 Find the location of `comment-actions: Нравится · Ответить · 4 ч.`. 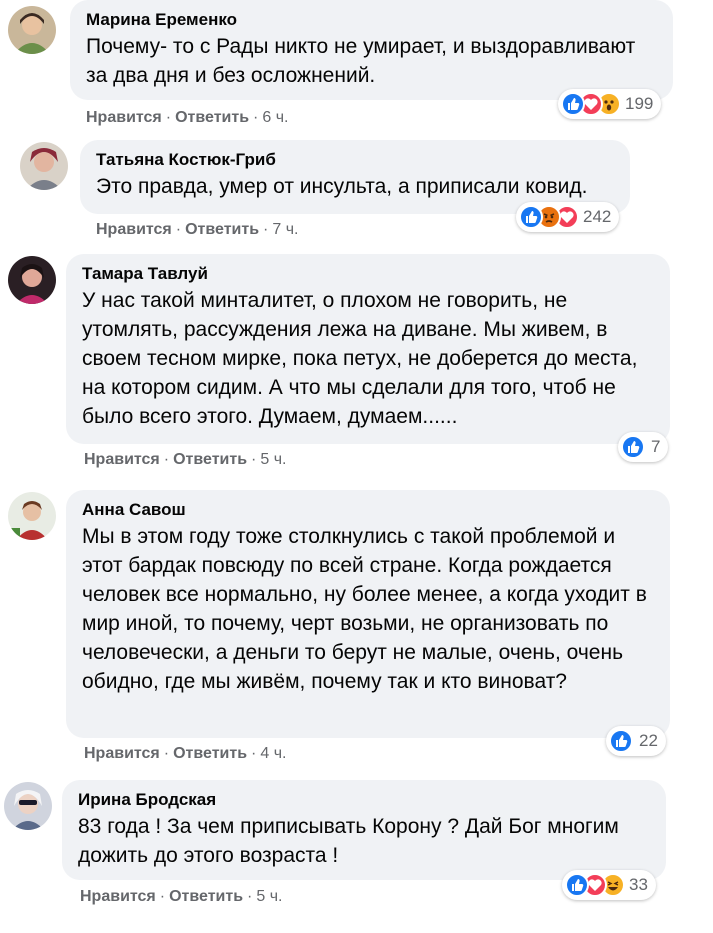

comment-actions: Нравится · Ответить · 4 ч. is located at coordinates (185, 753).